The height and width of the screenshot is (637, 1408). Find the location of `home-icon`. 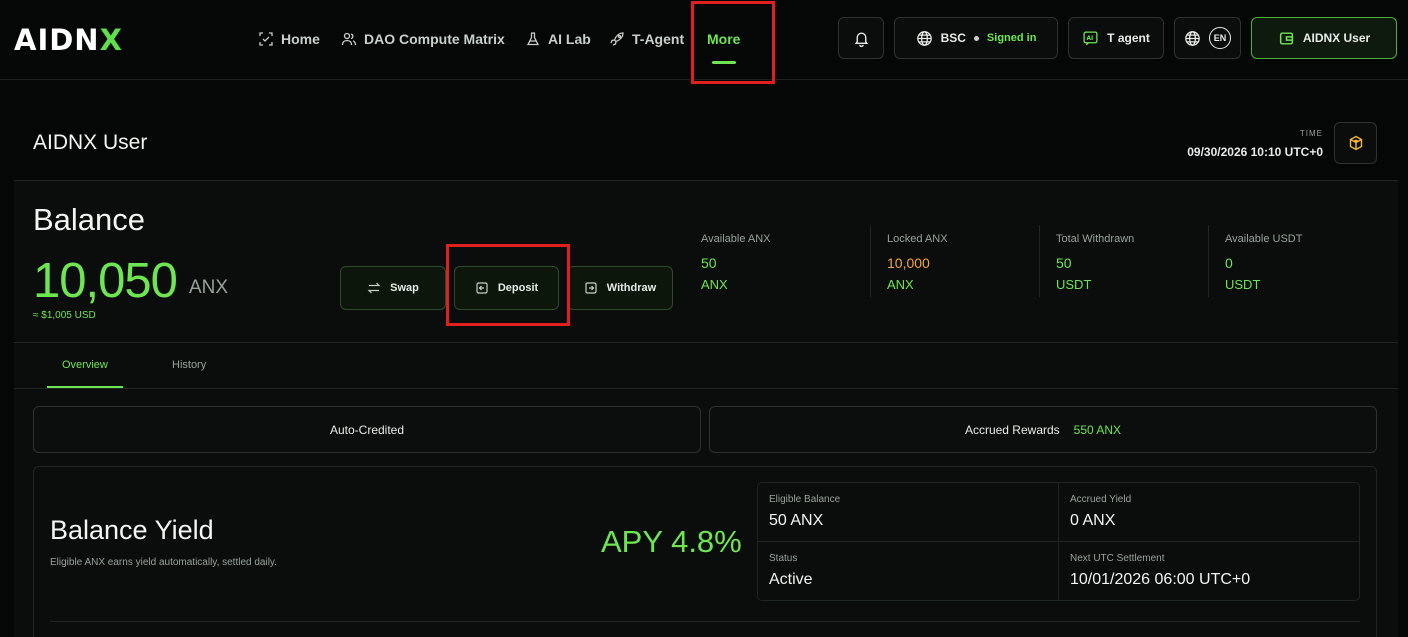

home-icon is located at coordinates (266, 39).